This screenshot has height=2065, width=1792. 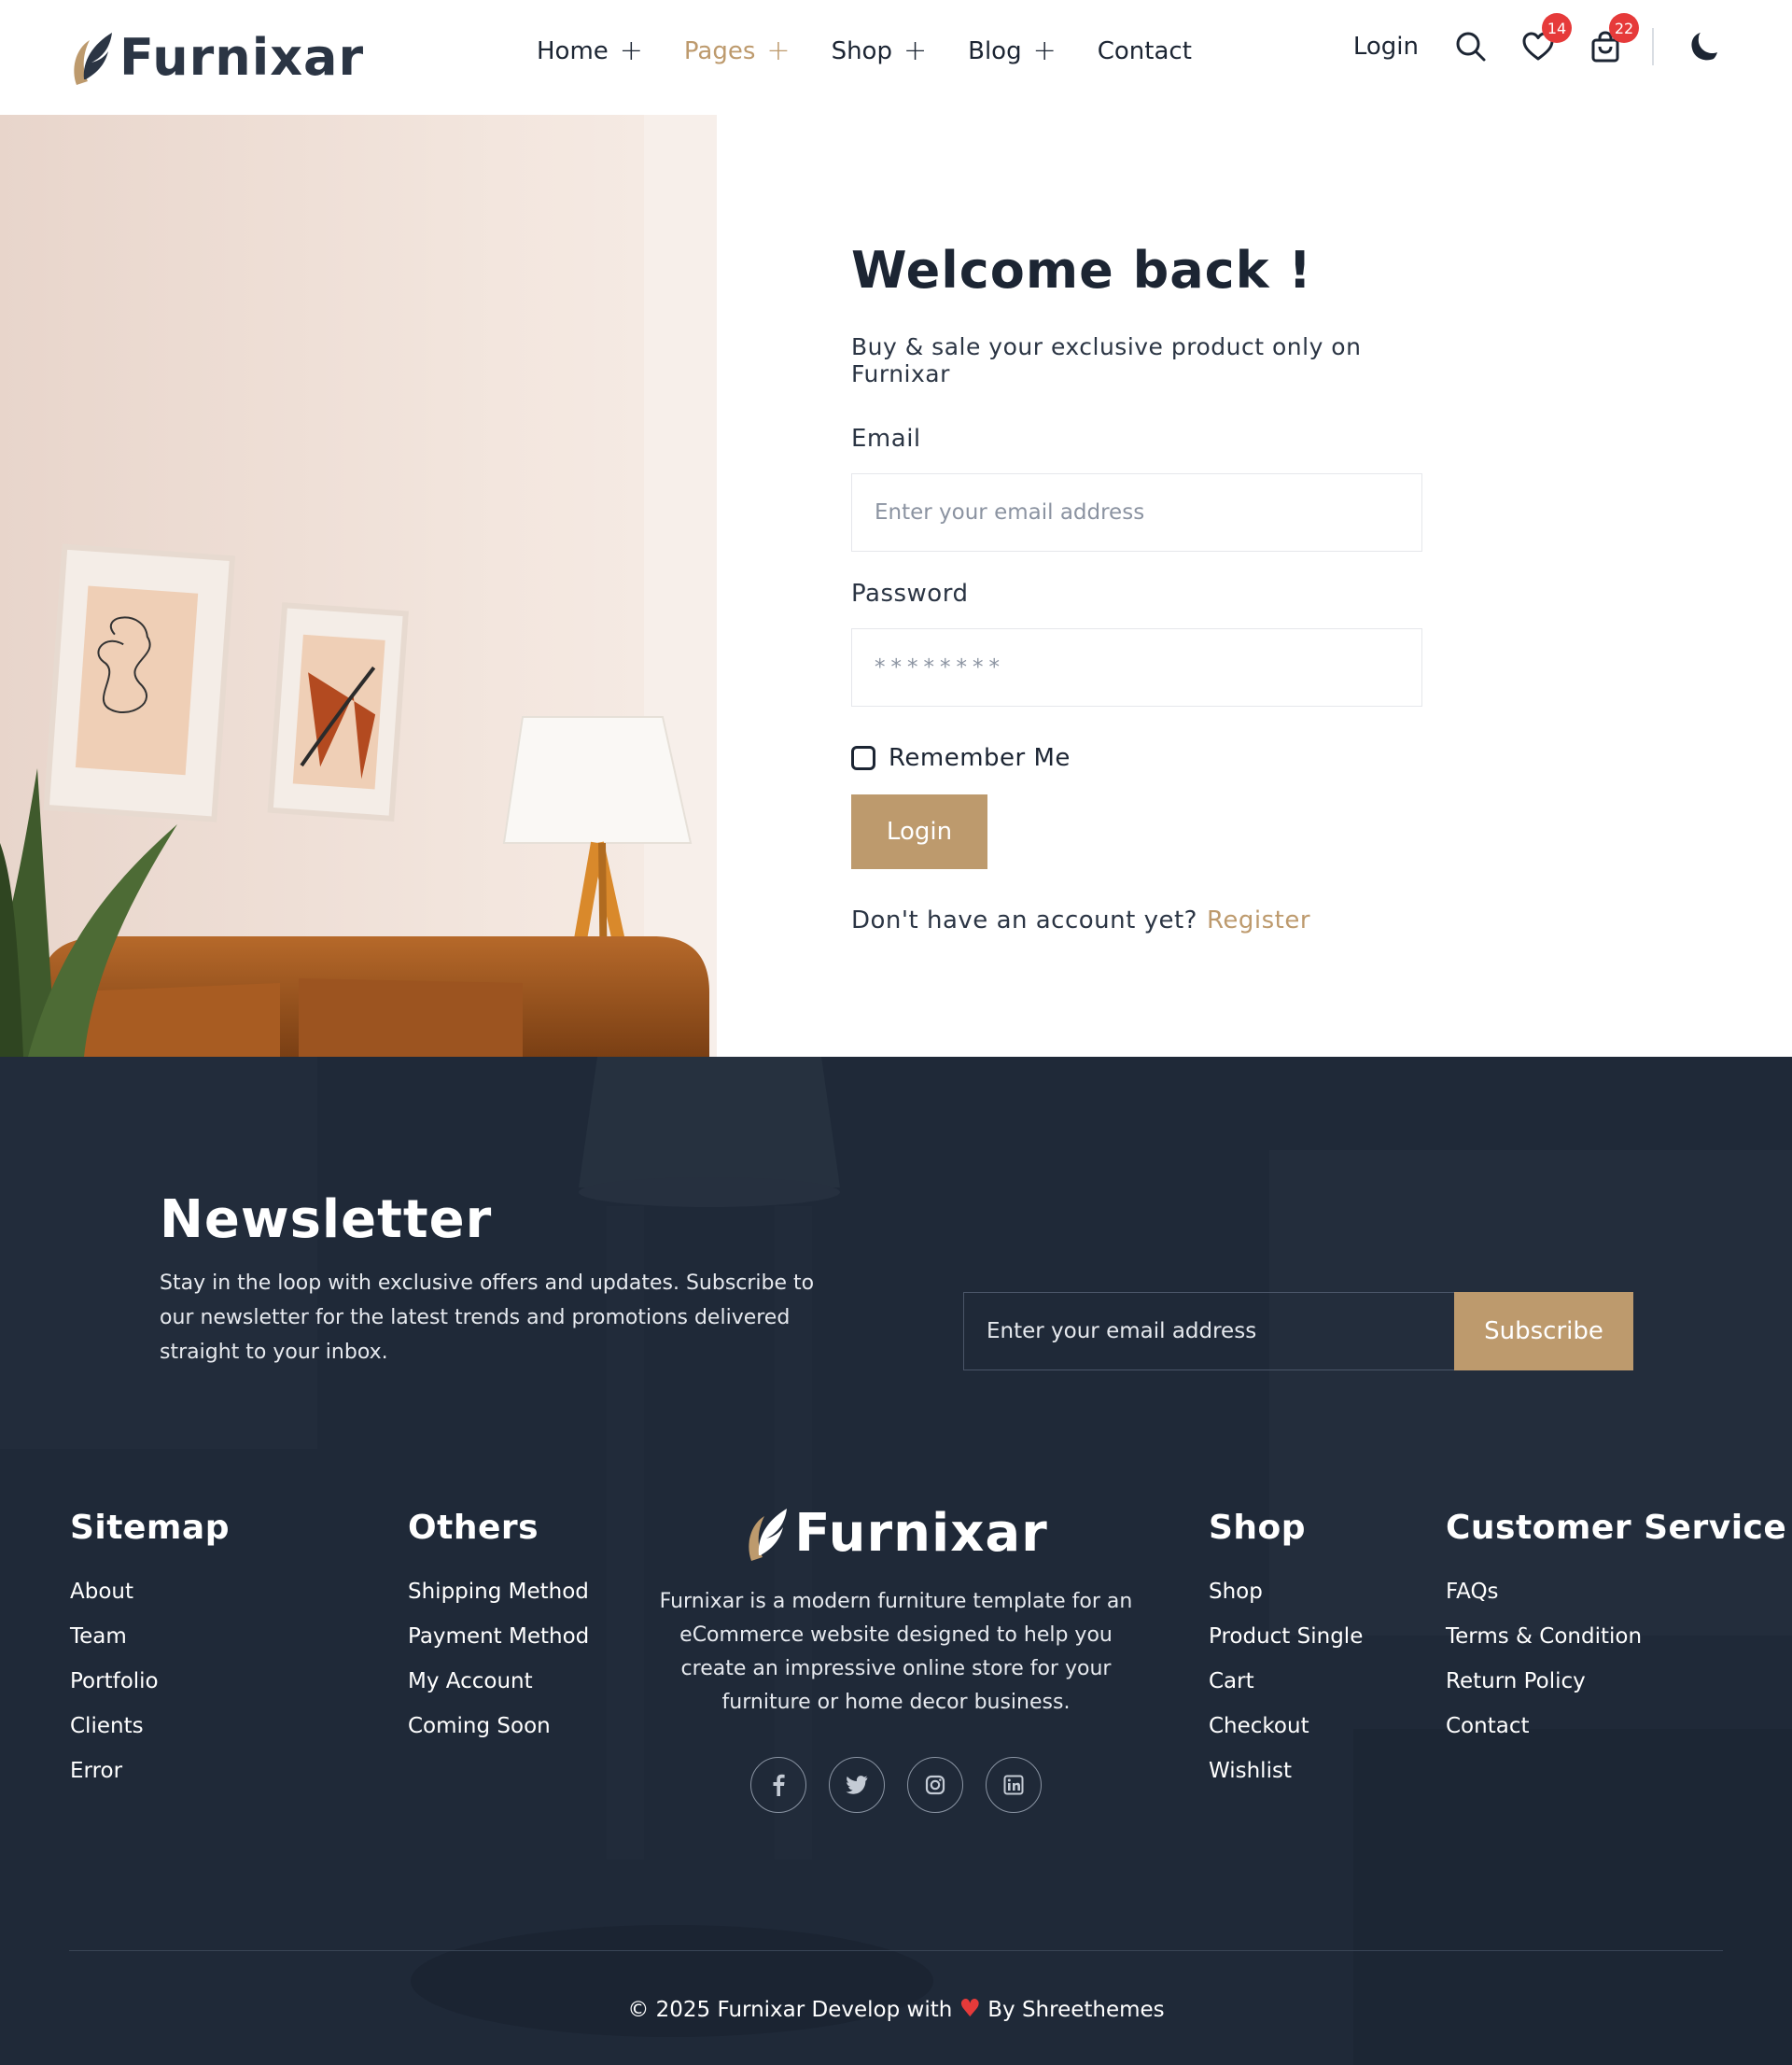 What do you see at coordinates (1024, 920) in the screenshot?
I see `register-prompt-text: Don't have an account yet?` at bounding box center [1024, 920].